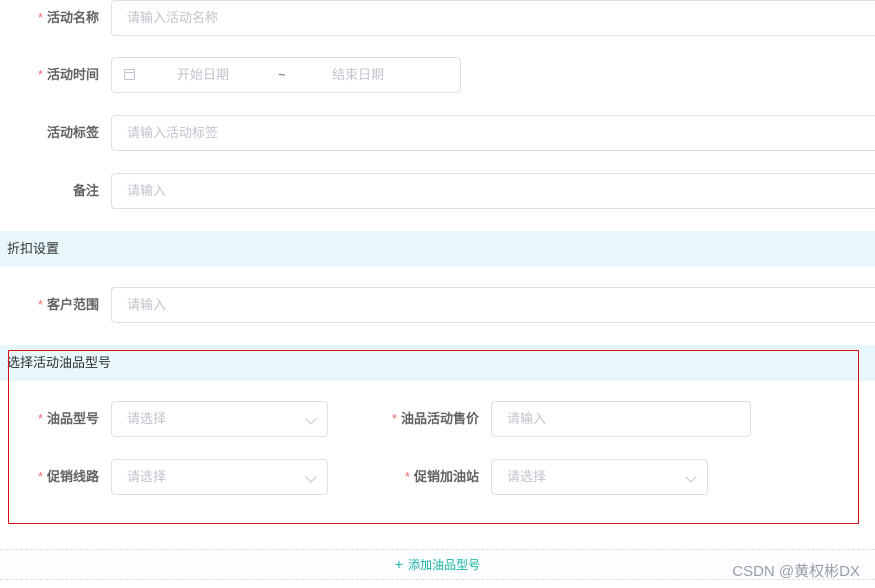 This screenshot has height=588, width=875. Describe the element at coordinates (358, 75) in the screenshot. I see `end-date-placeholder: 结束日期` at that location.